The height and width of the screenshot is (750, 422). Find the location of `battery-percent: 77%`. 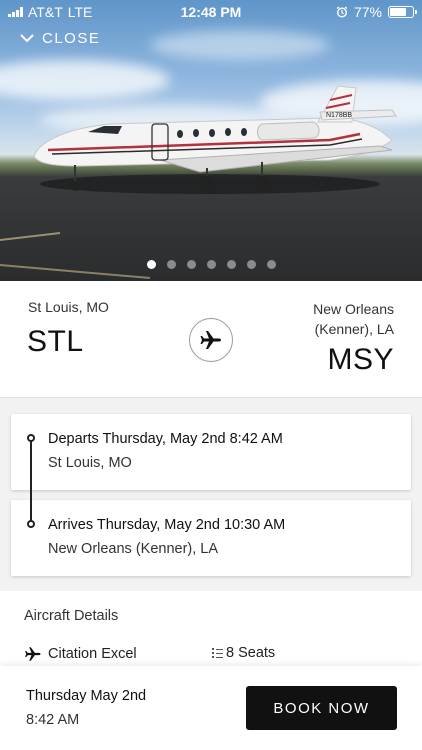

battery-percent: 77% is located at coordinates (367, 12).